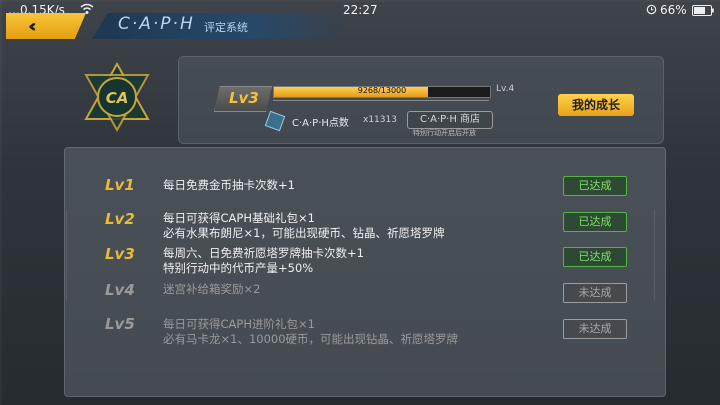 Image resolution: width=720 pixels, height=405 pixels. Describe the element at coordinates (505, 89) in the screenshot. I see `next-level-label: Lv.4` at that location.